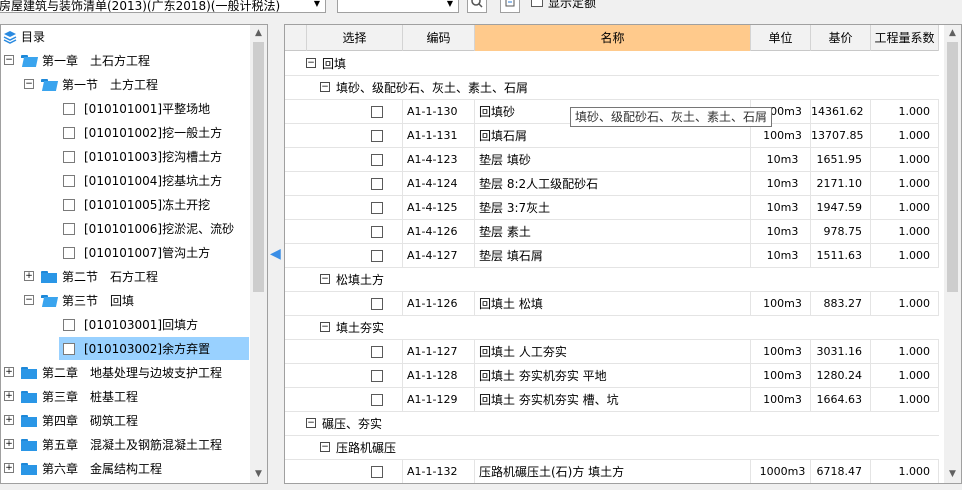  Describe the element at coordinates (153, 133) in the screenshot. I see `tree-item-label: [010101002]挖一般土方` at that location.